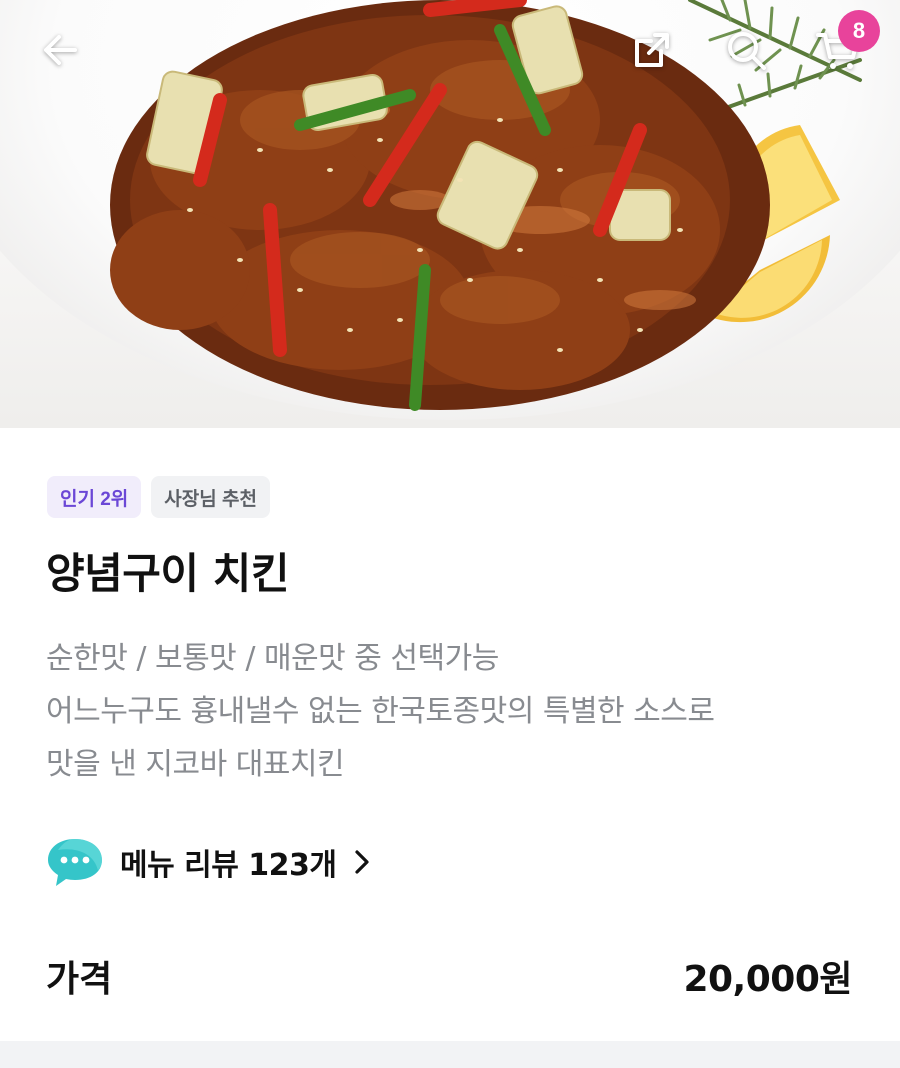 The image size is (900, 1068). Describe the element at coordinates (94, 497) in the screenshot. I see `popularity-rank-tag: 인기 2위` at that location.